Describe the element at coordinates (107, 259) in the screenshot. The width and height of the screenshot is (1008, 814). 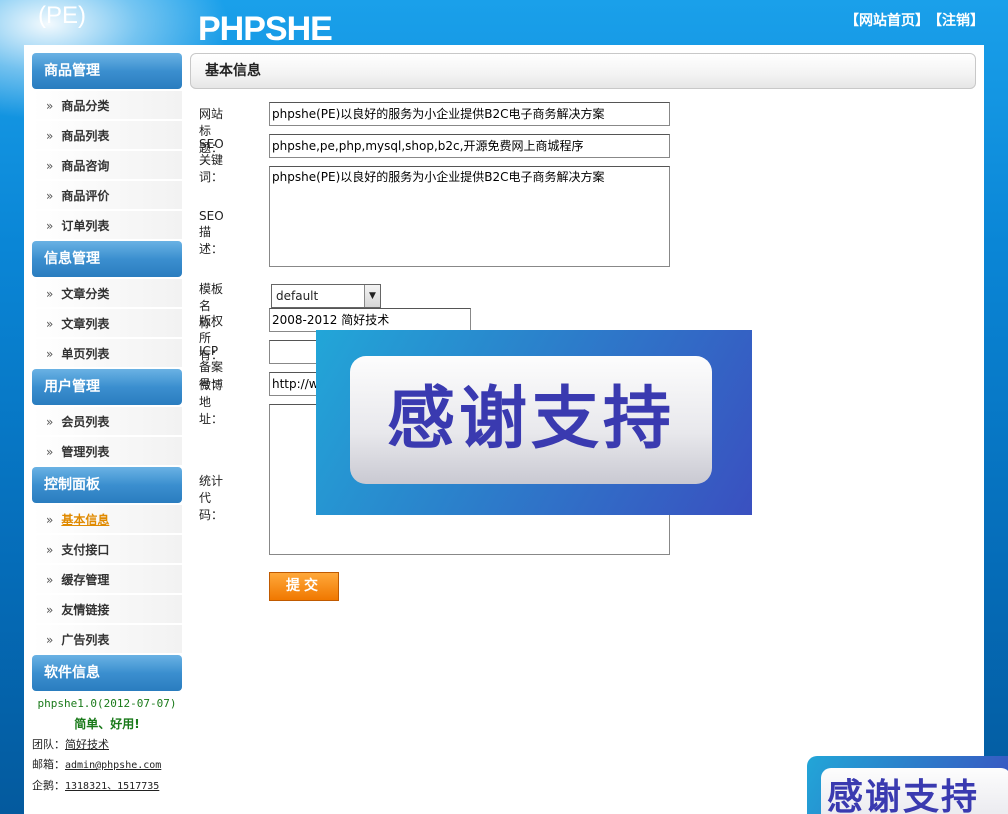
I see `sidebar-group-info: 信息管理` at that location.